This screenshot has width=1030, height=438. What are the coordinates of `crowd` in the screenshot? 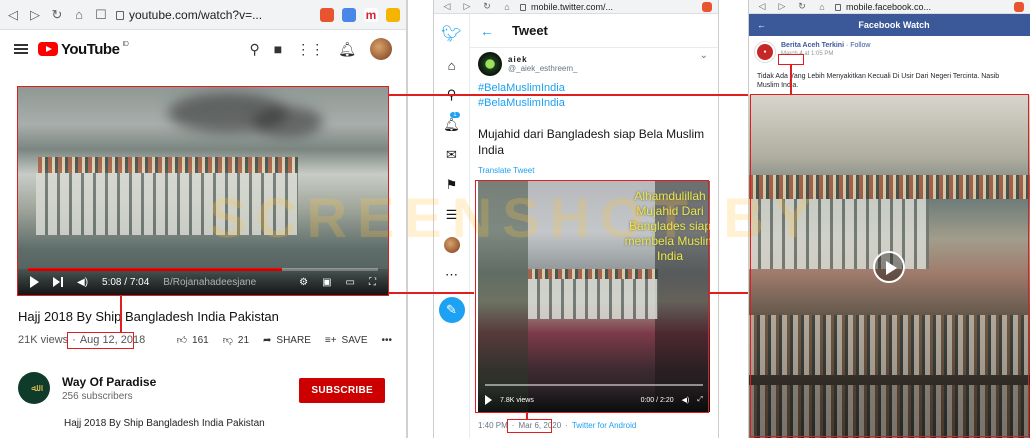 It's located at (889, 411).